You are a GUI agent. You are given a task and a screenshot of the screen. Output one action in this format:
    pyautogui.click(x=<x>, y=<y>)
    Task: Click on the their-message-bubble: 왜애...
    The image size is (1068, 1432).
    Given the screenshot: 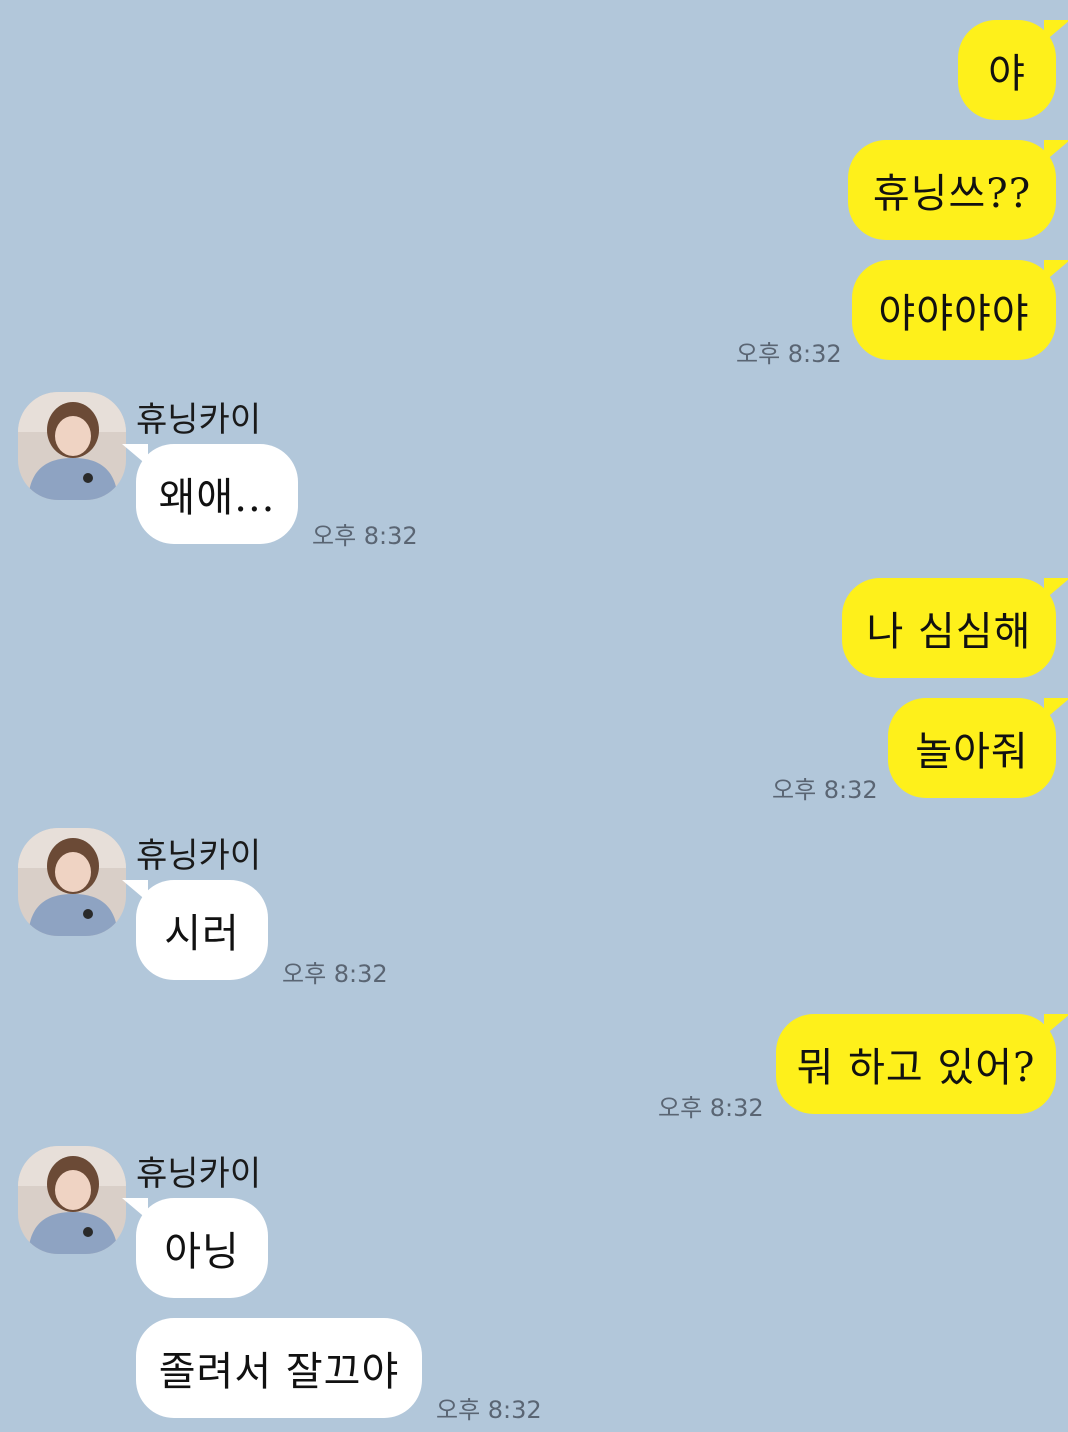 What is the action you would take?
    pyautogui.click(x=210, y=494)
    